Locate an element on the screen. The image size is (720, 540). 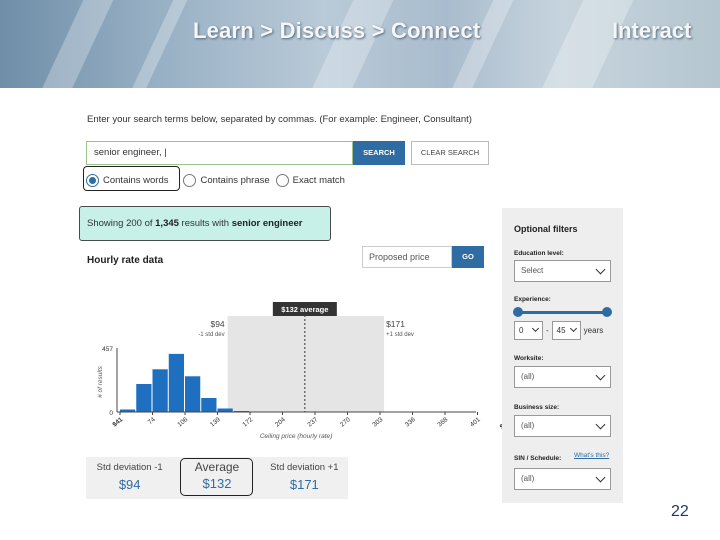
radio-contains-phrase: Contains phrase is located at coordinates (226, 180).